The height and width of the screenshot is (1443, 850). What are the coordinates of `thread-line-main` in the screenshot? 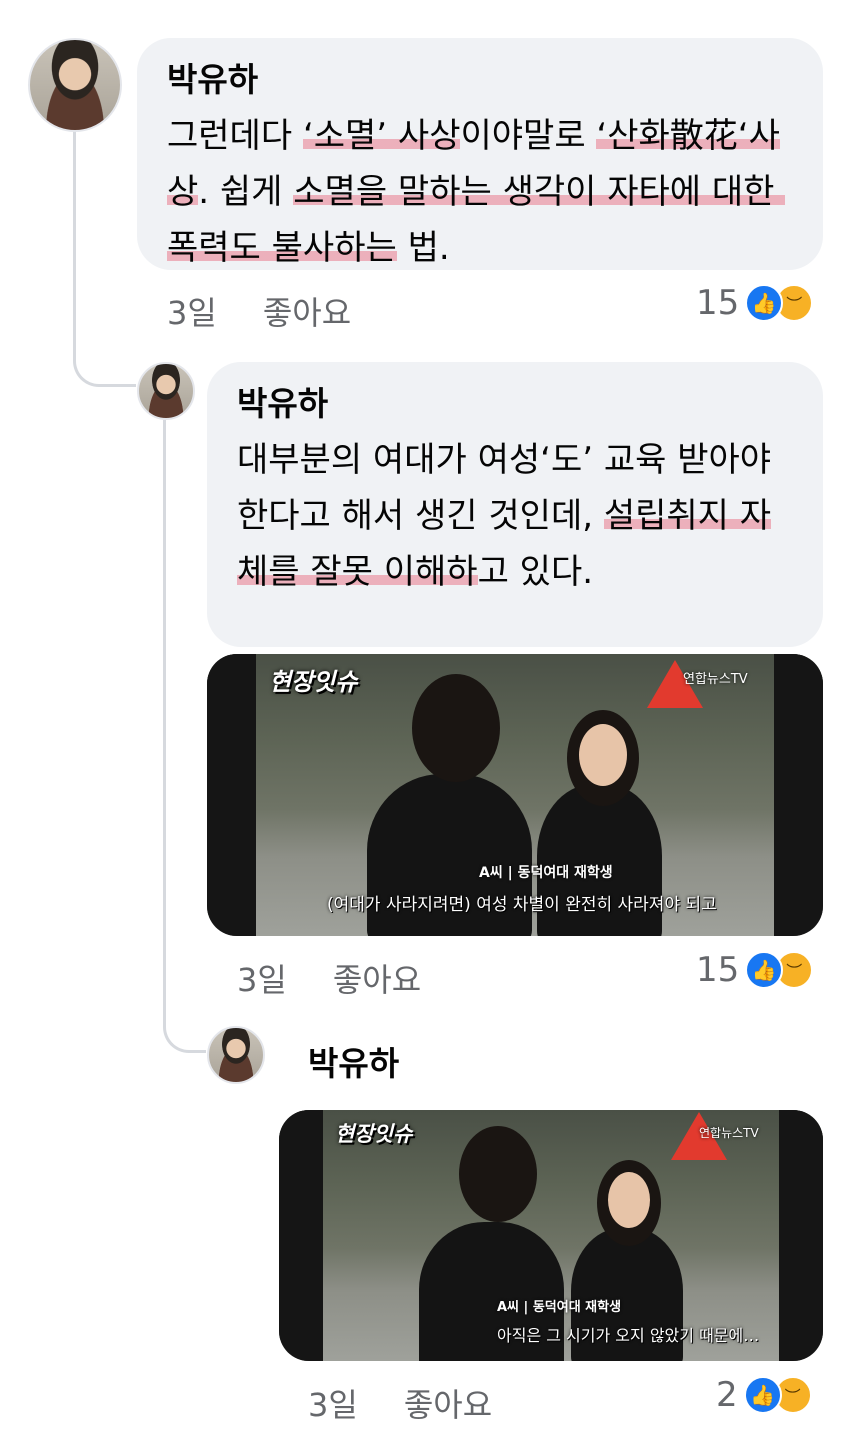 It's located at (104, 257).